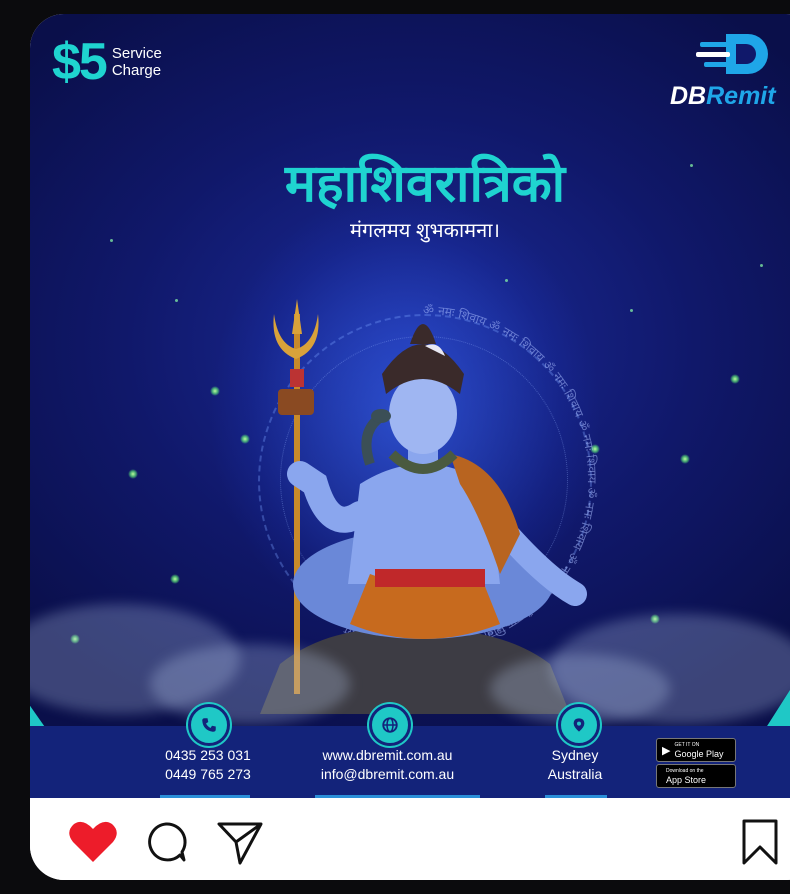 This screenshot has width=790, height=894. I want to click on post-action-bar, so click(410, 839).